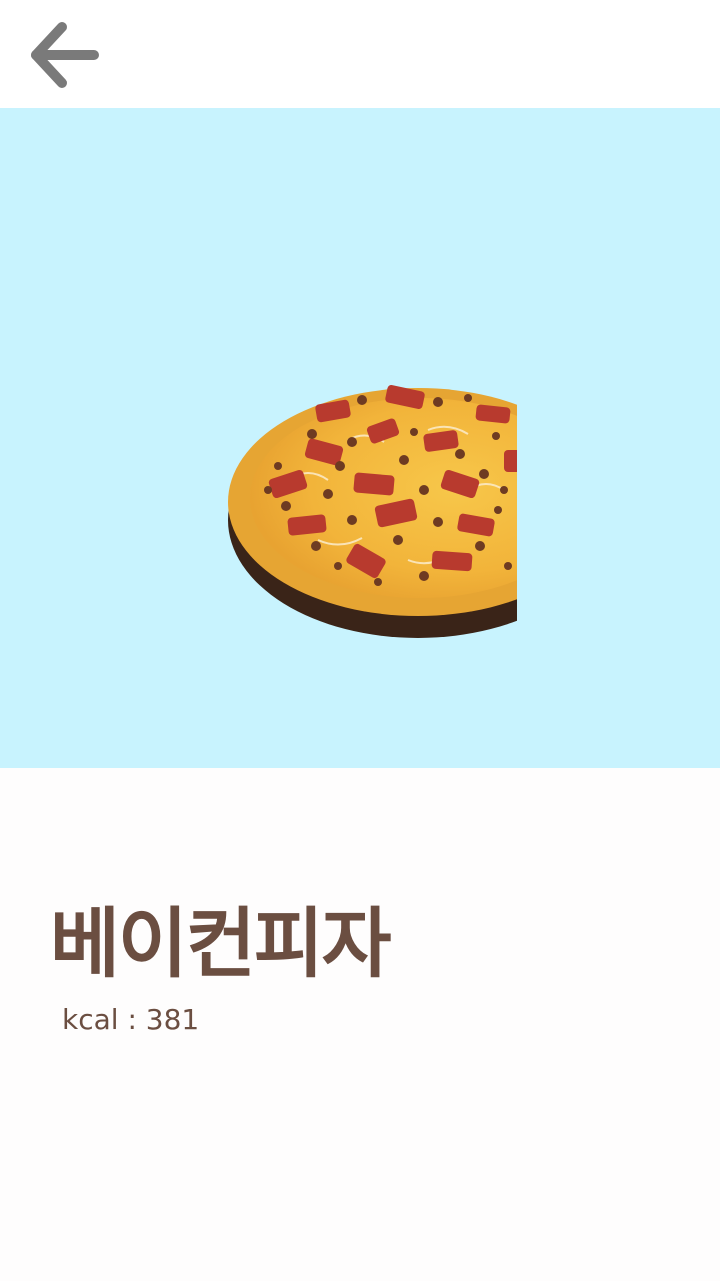  I want to click on arrow-left-icon, so click(65, 55).